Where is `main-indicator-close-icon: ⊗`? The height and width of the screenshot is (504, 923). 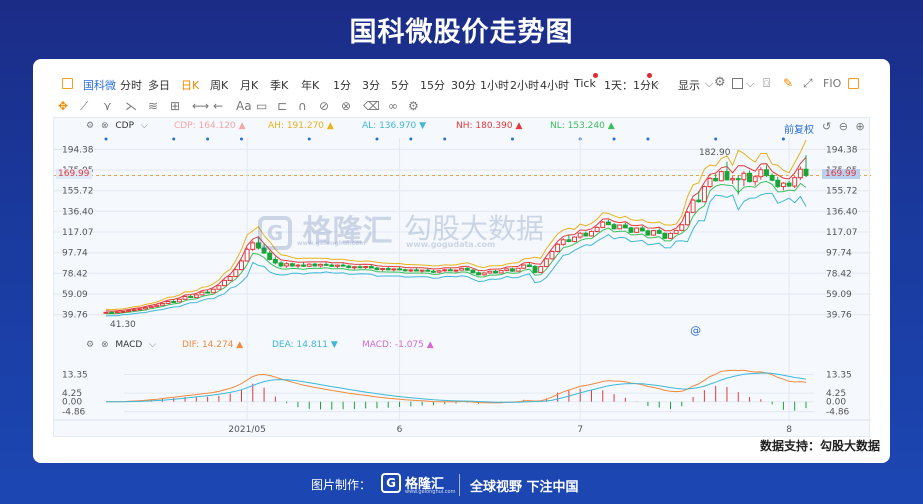
main-indicator-close-icon: ⊗ is located at coordinates (105, 126).